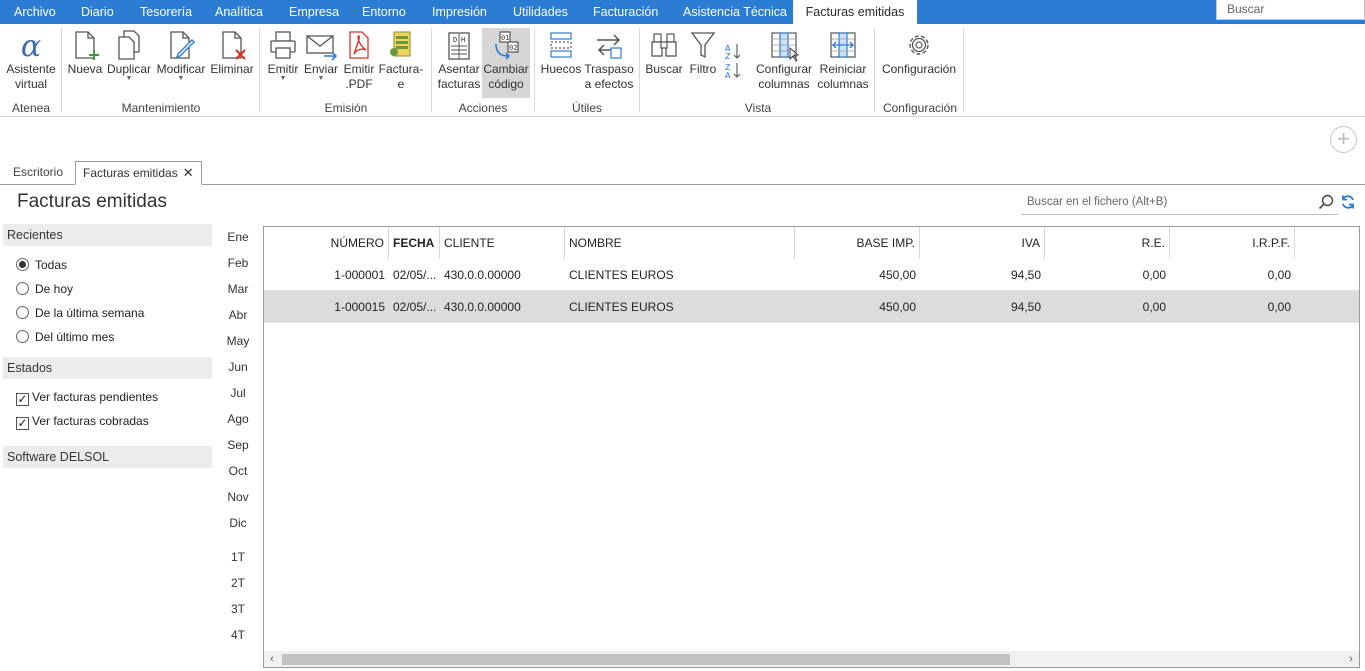 The width and height of the screenshot is (1365, 671). I want to click on check-facturas-cobradas: ✓ Ver facturas cobradas, so click(82, 421).